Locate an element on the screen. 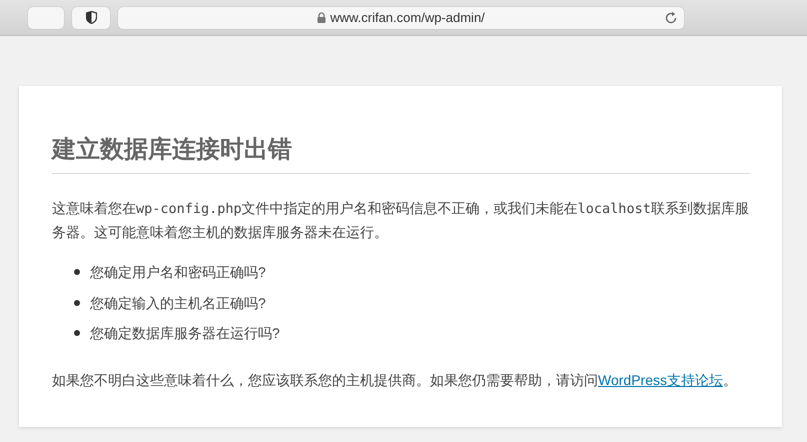  paragraph: 这意味着您在wp-config.php文件中指定的用户名和密码信息不正确，或我们未能在localhost联系到数据库服务器。这可能意味着您主机的数据库服务器未在运行。 is located at coordinates (401, 220).